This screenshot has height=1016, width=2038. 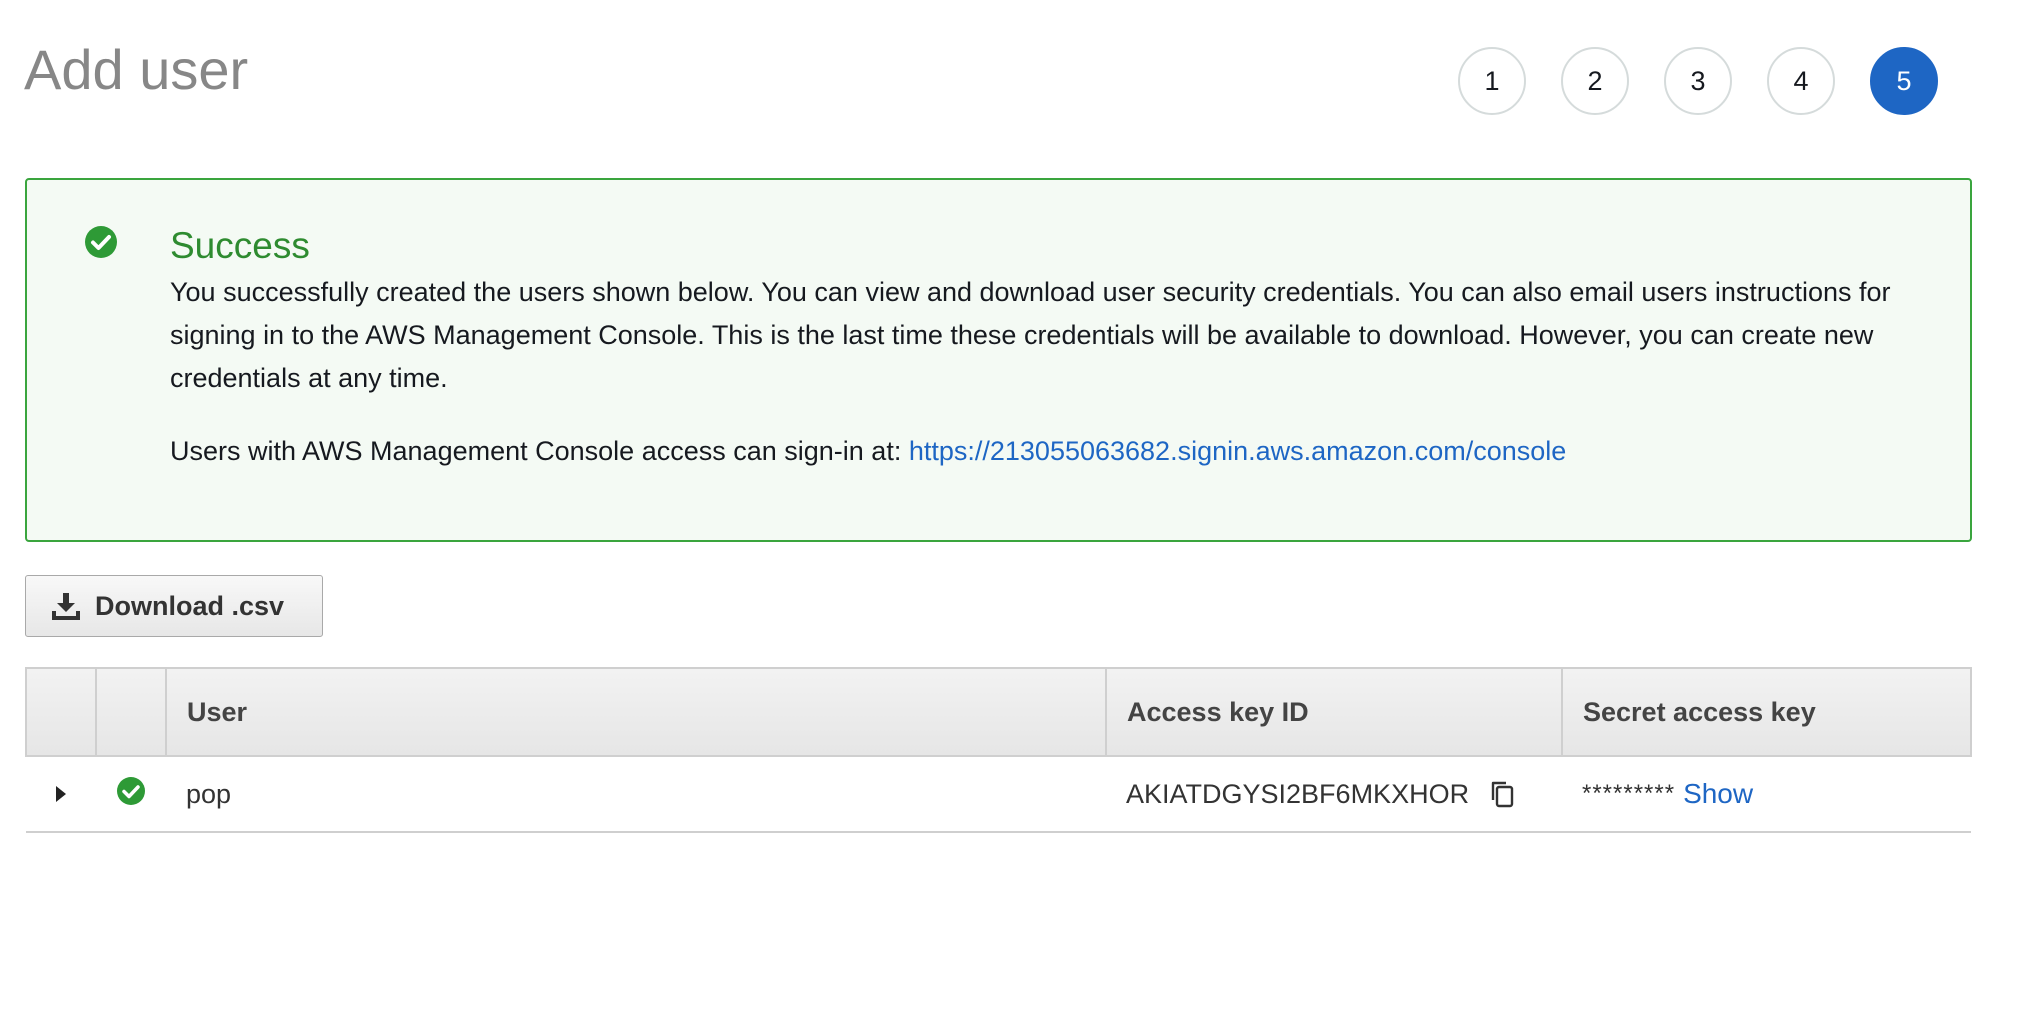 What do you see at coordinates (1629, 793) in the screenshot?
I see `secret-masked-value: *********` at bounding box center [1629, 793].